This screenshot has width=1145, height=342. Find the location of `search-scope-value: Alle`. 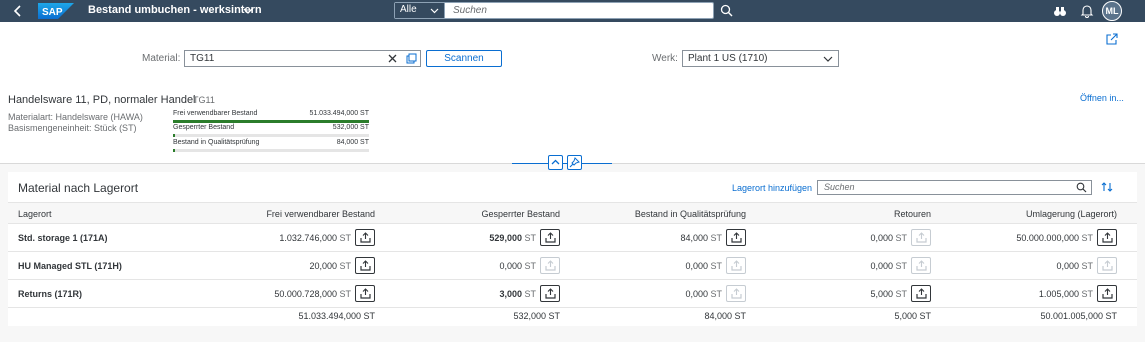

search-scope-value: Alle is located at coordinates (408, 9).